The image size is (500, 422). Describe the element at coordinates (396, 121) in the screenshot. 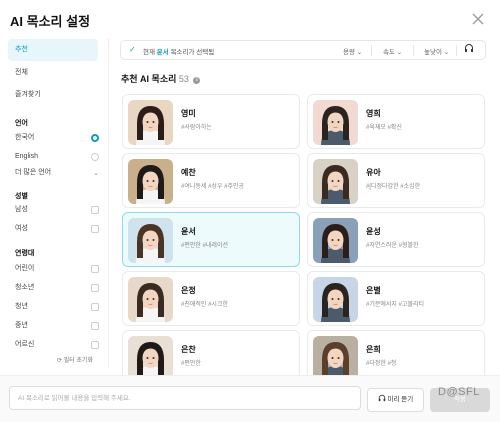

I see `voice-card: 영희 #육재모 #확신` at that location.